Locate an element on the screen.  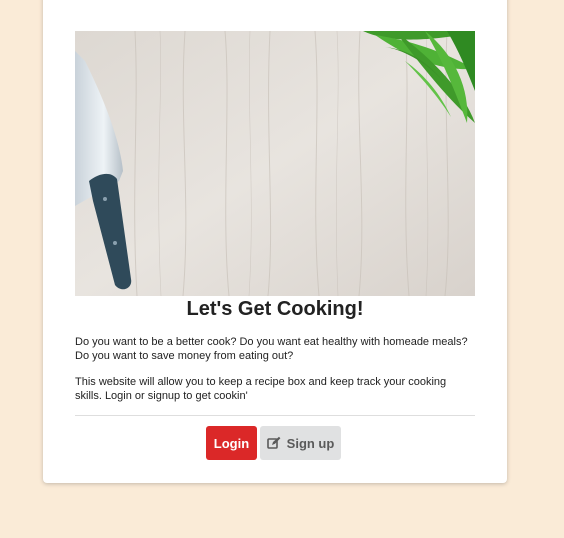
signup-button: Sign up is located at coordinates (300, 443).